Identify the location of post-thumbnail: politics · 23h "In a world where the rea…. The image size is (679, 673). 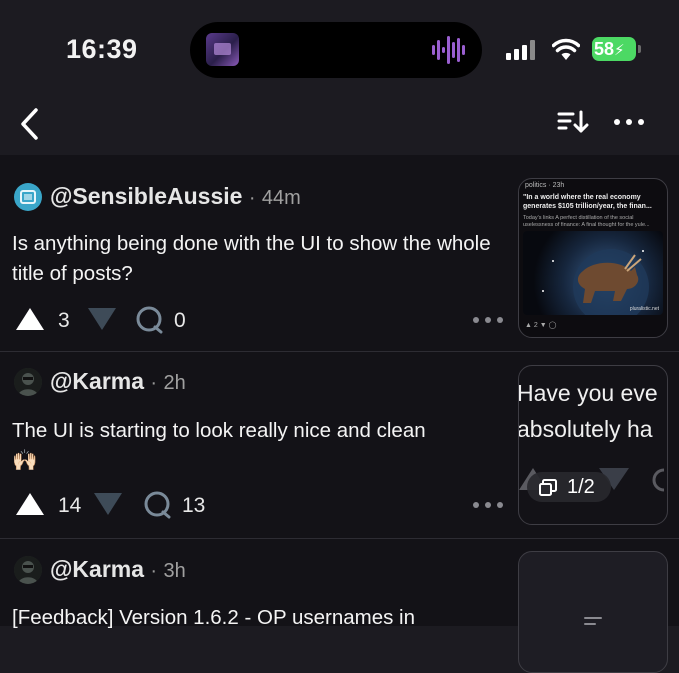
(593, 258).